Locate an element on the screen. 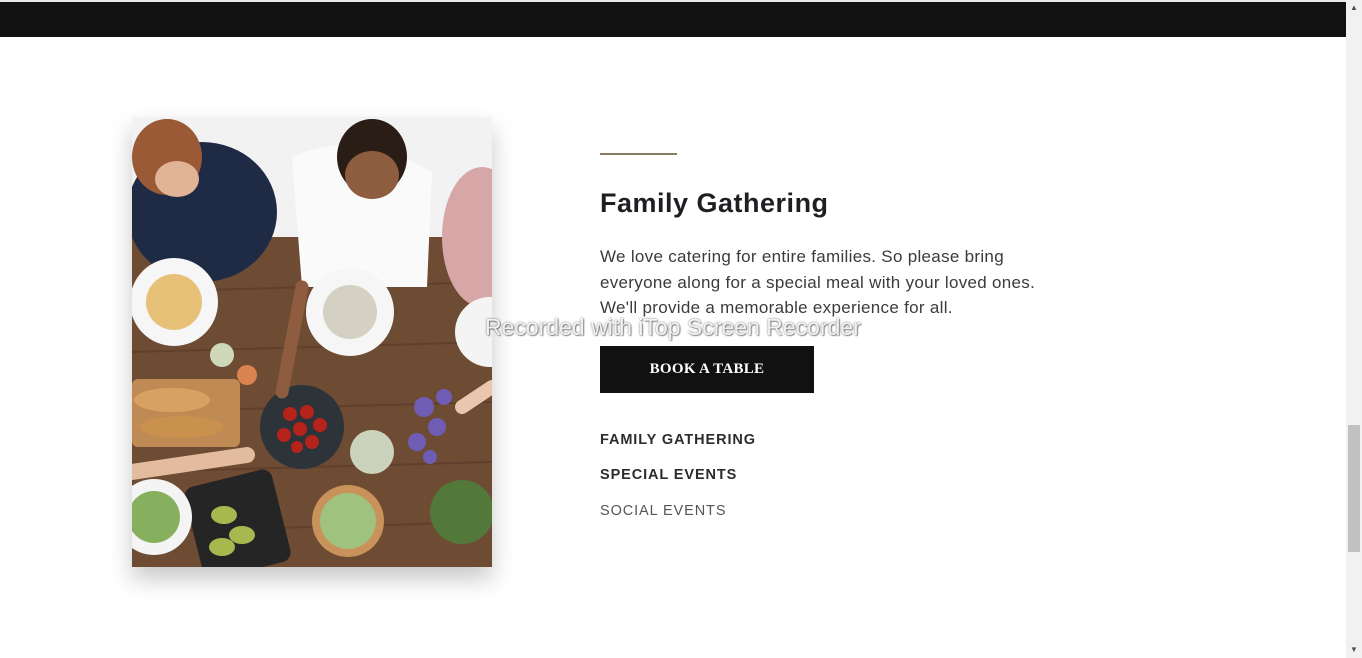 Image resolution: width=1362 pixels, height=658 pixels. section-divider is located at coordinates (638, 154).